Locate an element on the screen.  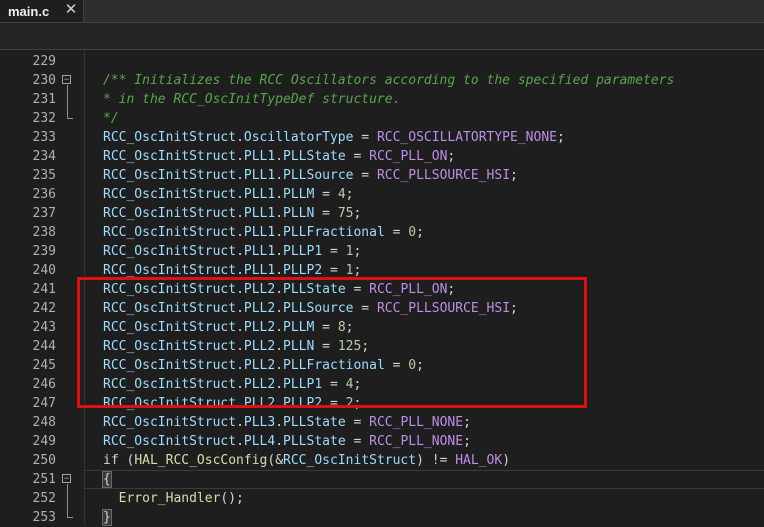
code-token: 0 is located at coordinates (412, 365).